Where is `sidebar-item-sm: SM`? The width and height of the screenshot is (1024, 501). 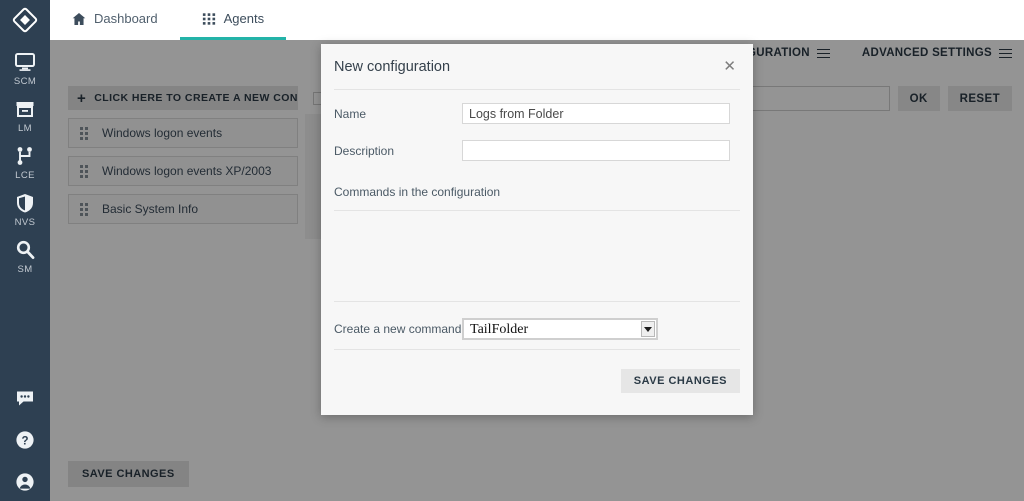
sidebar-item-sm: SM is located at coordinates (25, 257).